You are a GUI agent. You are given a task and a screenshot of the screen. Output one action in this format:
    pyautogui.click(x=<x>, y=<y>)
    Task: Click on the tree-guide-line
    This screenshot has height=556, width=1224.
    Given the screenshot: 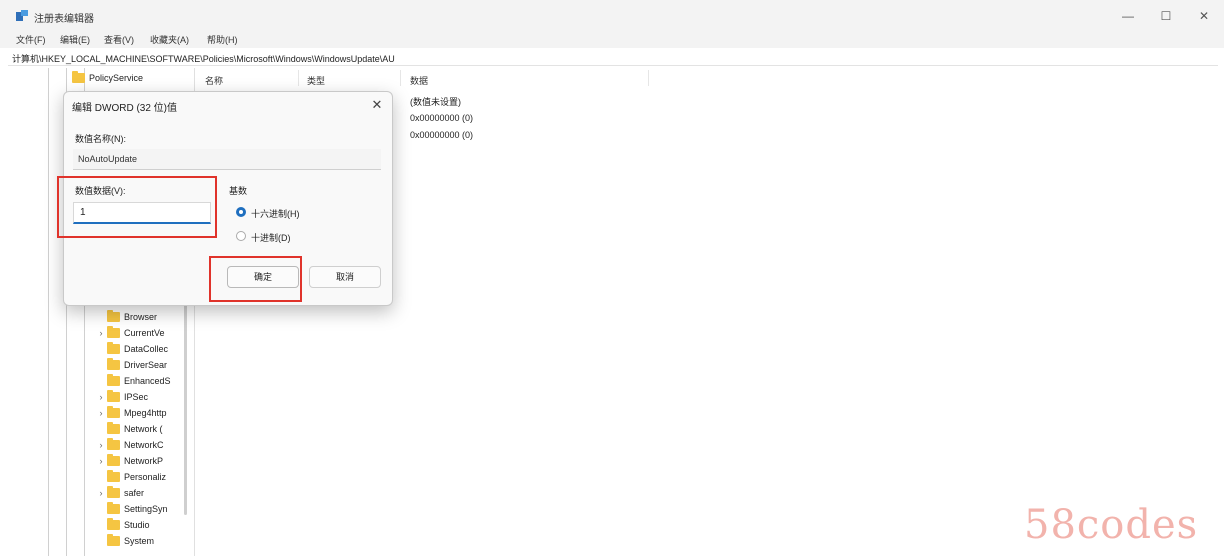 What is the action you would take?
    pyautogui.click(x=48, y=312)
    